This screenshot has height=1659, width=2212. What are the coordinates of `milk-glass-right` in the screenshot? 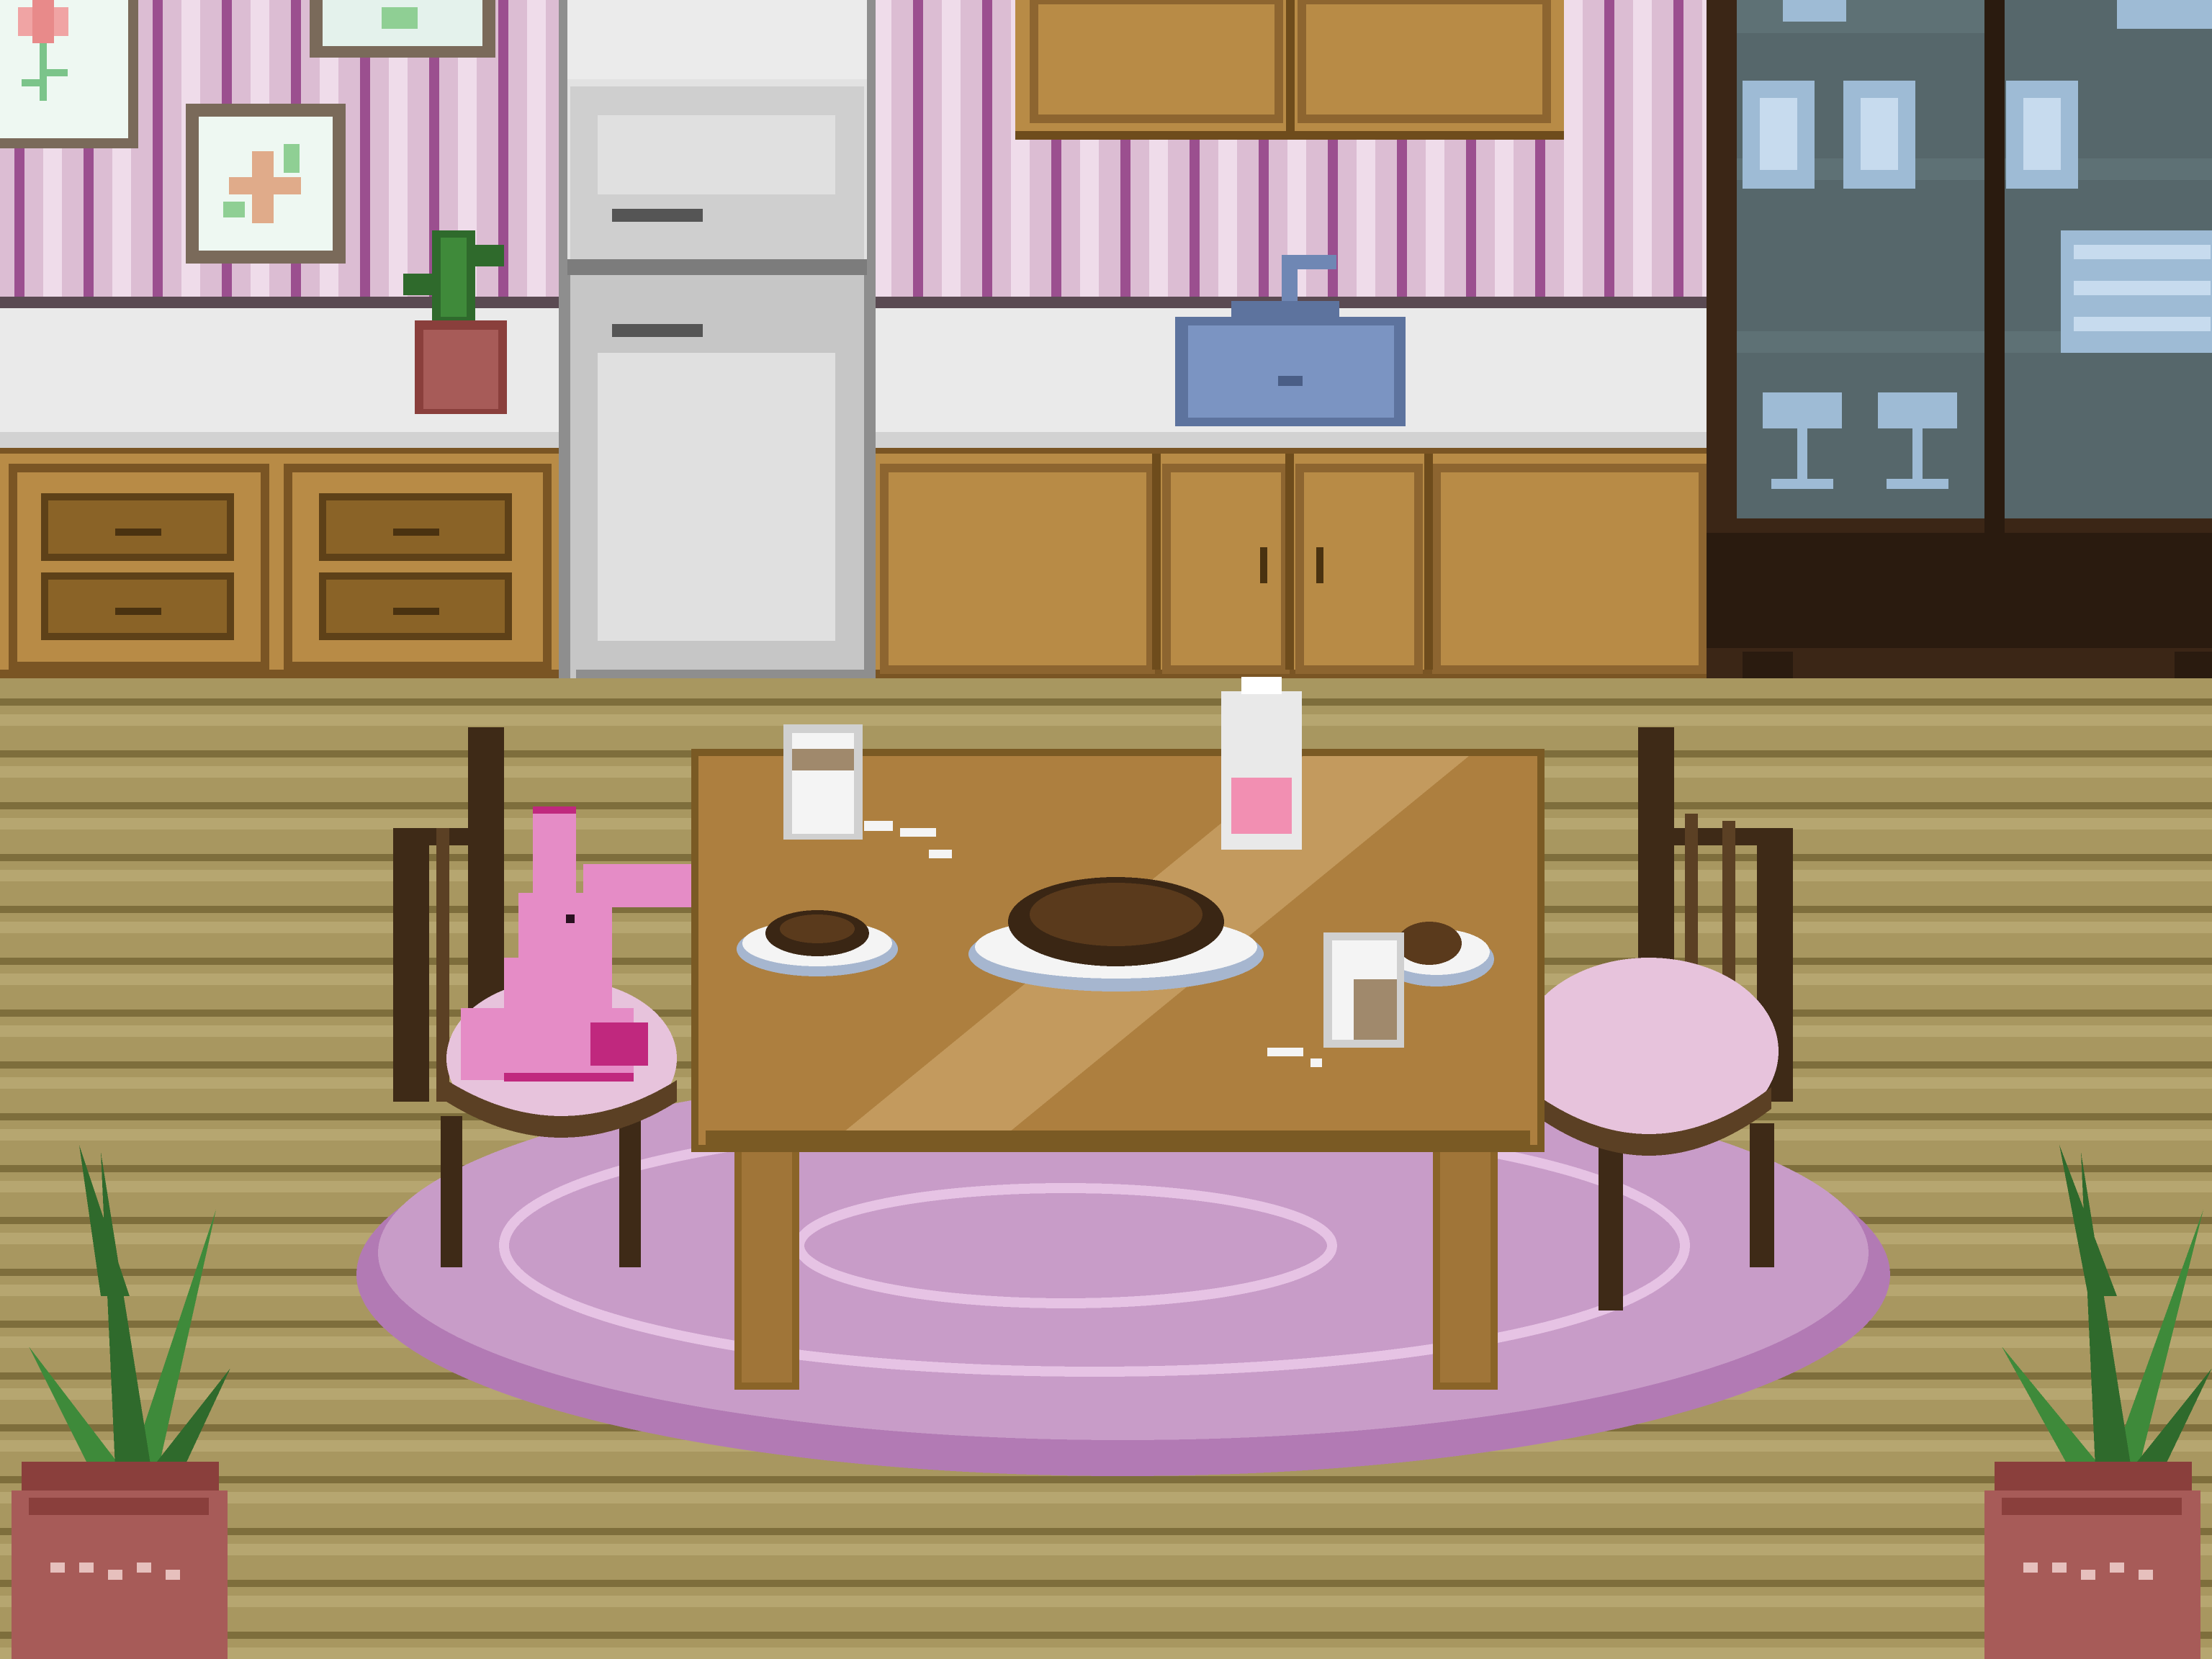 It's located at (1363, 990).